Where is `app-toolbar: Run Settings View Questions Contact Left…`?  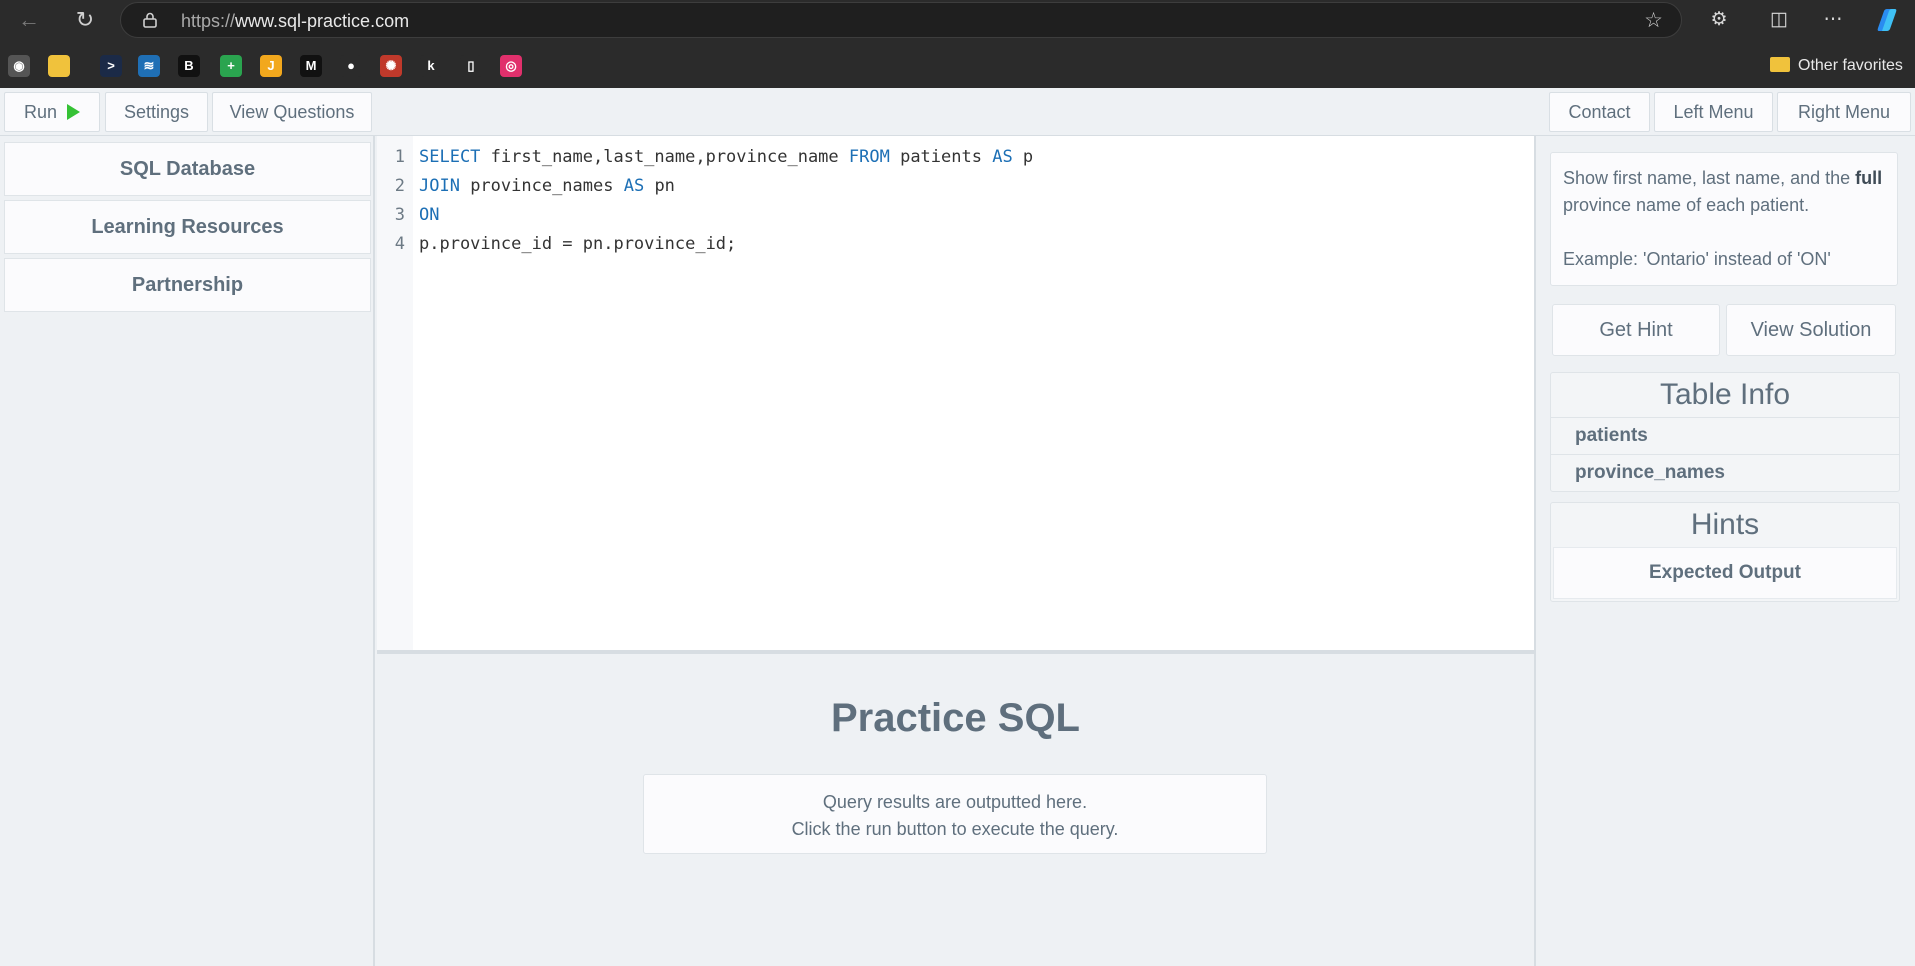 app-toolbar: Run Settings View Questions Contact Left… is located at coordinates (957, 112).